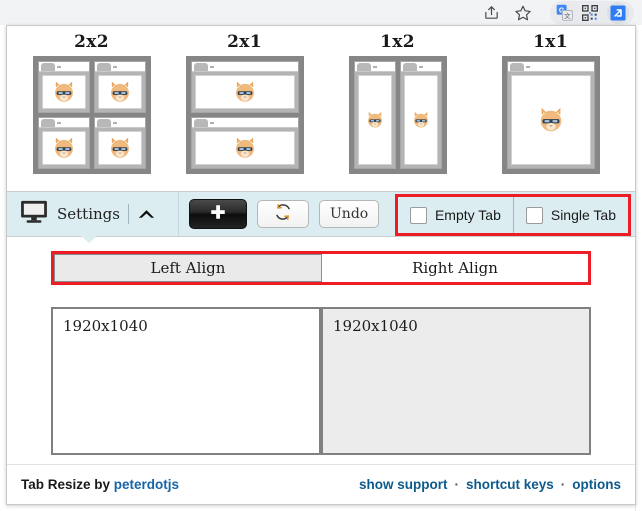  What do you see at coordinates (349, 214) in the screenshot?
I see `undo-button: Undo` at bounding box center [349, 214].